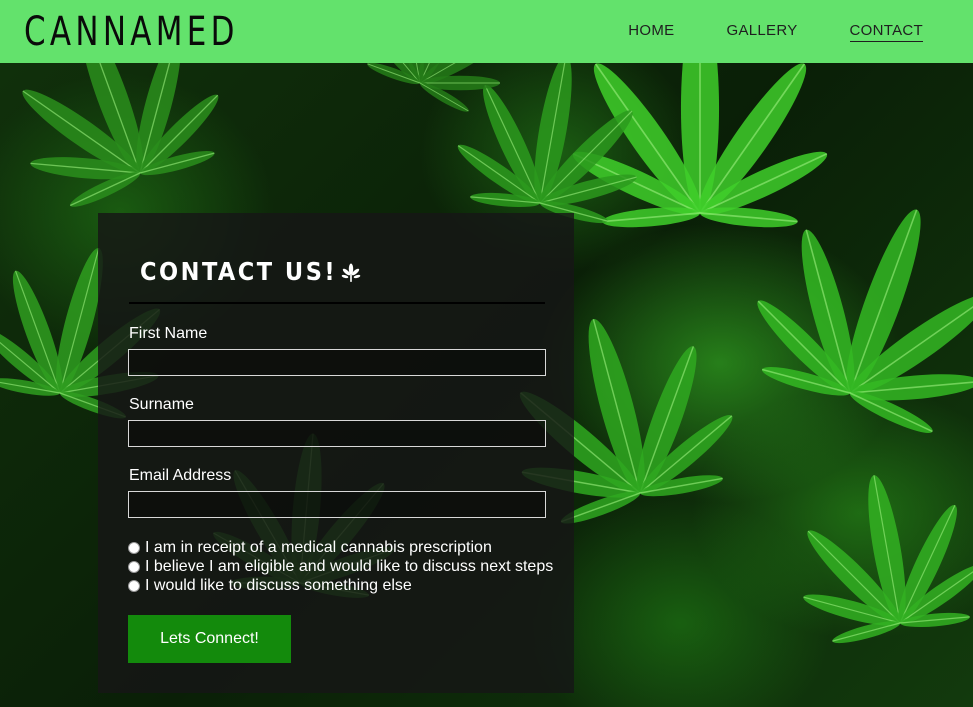 This screenshot has height=707, width=973. Describe the element at coordinates (337, 303) in the screenshot. I see `title-divider` at that location.